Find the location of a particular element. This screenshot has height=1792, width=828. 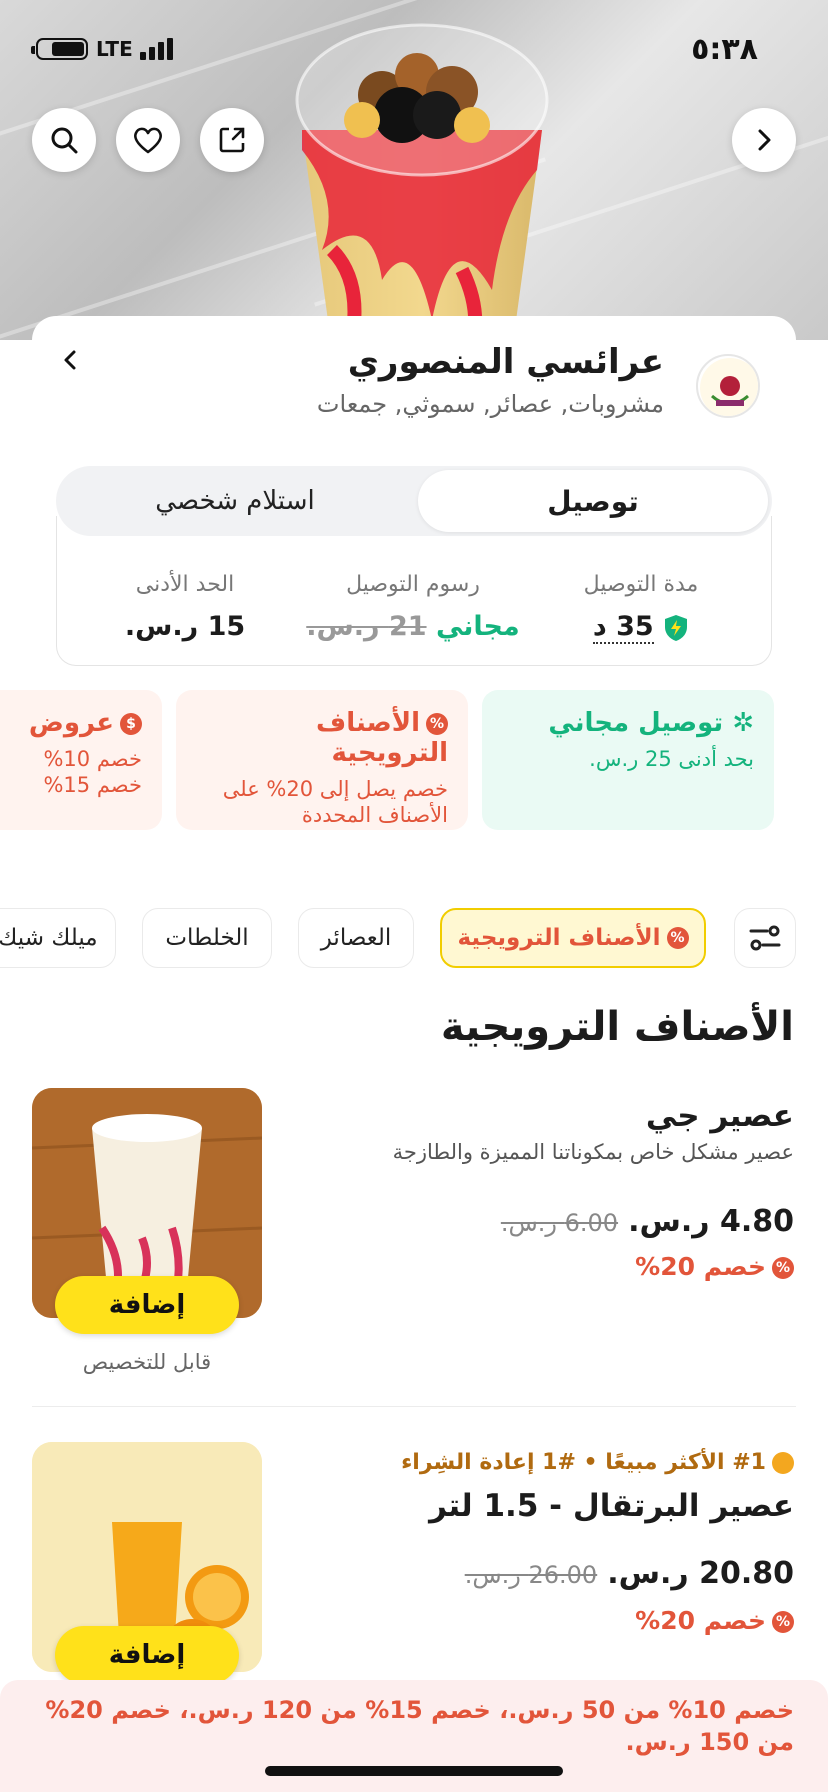

smoothie-cup-image is located at coordinates (422, 181).